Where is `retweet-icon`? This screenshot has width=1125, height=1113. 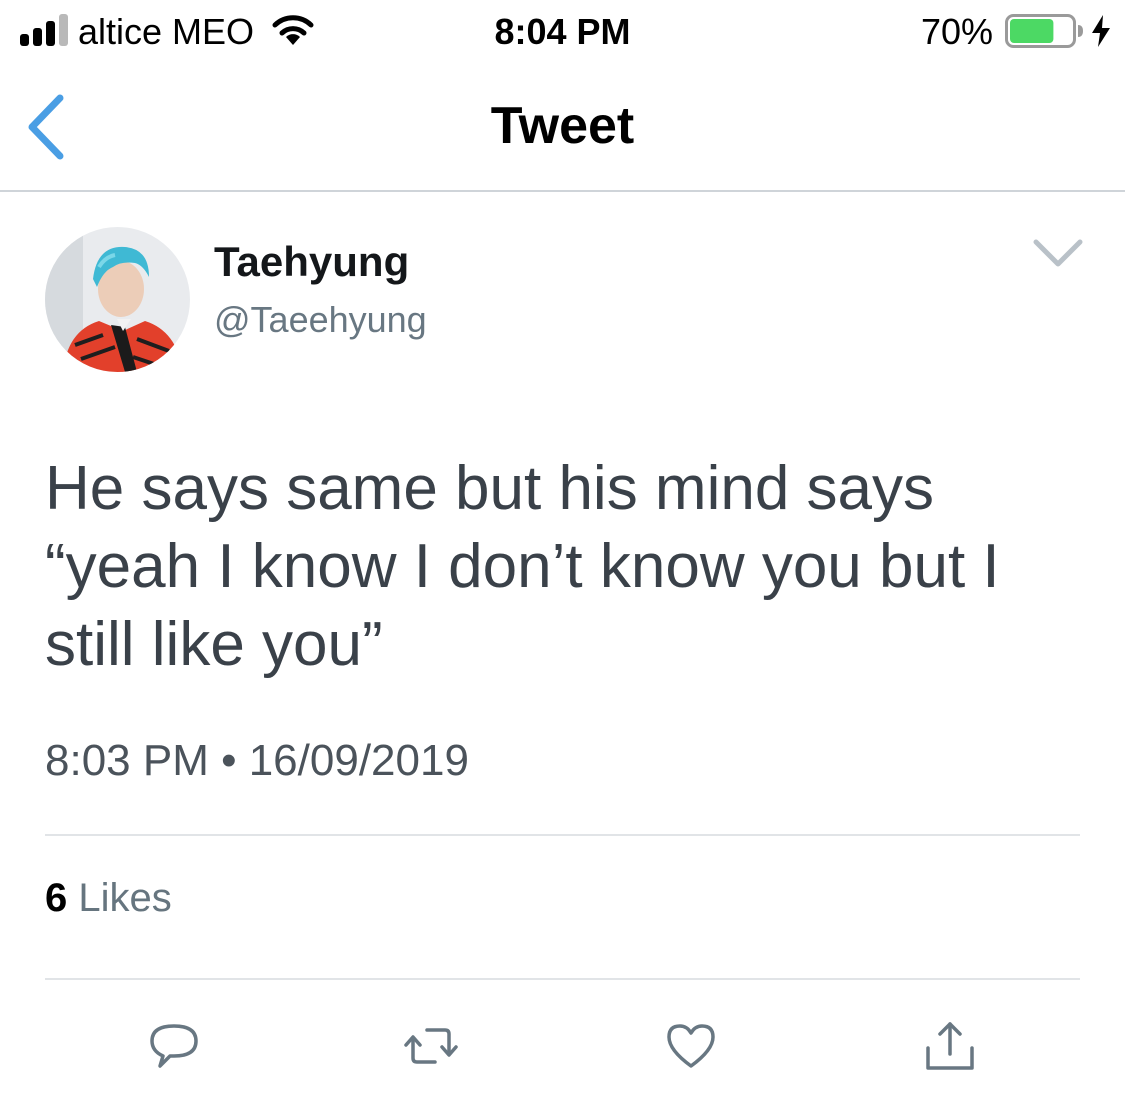
retweet-icon is located at coordinates (431, 1046).